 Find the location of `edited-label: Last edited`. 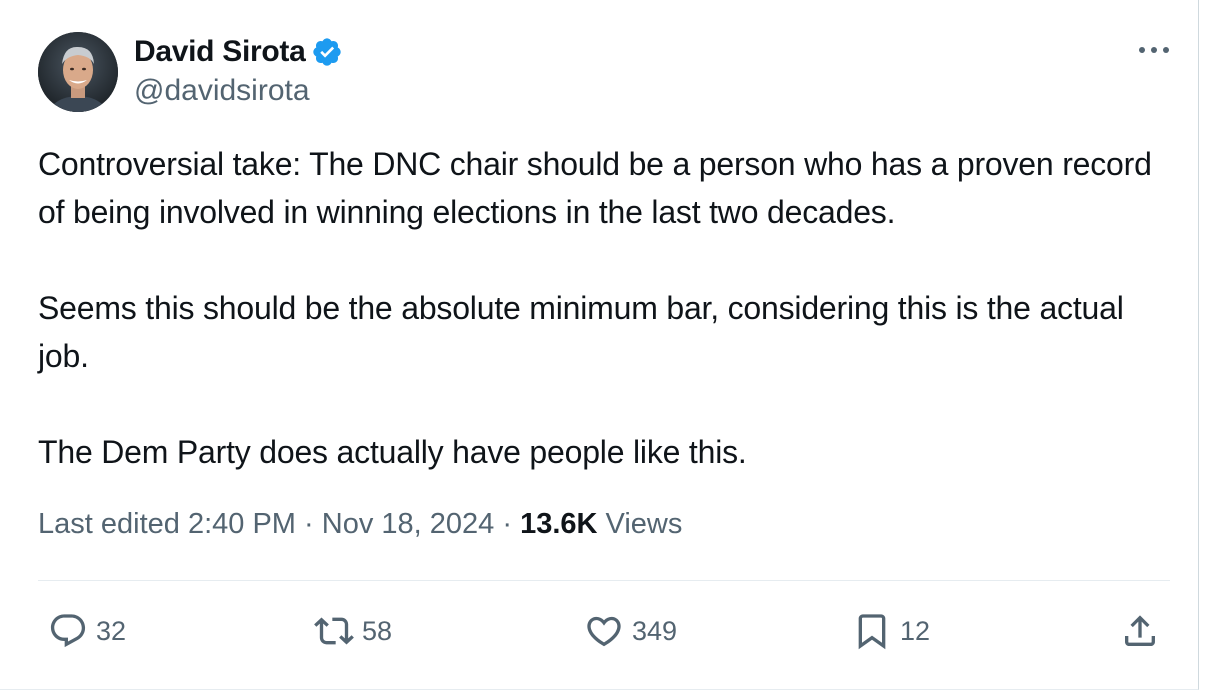

edited-label: Last edited is located at coordinates (109, 524).